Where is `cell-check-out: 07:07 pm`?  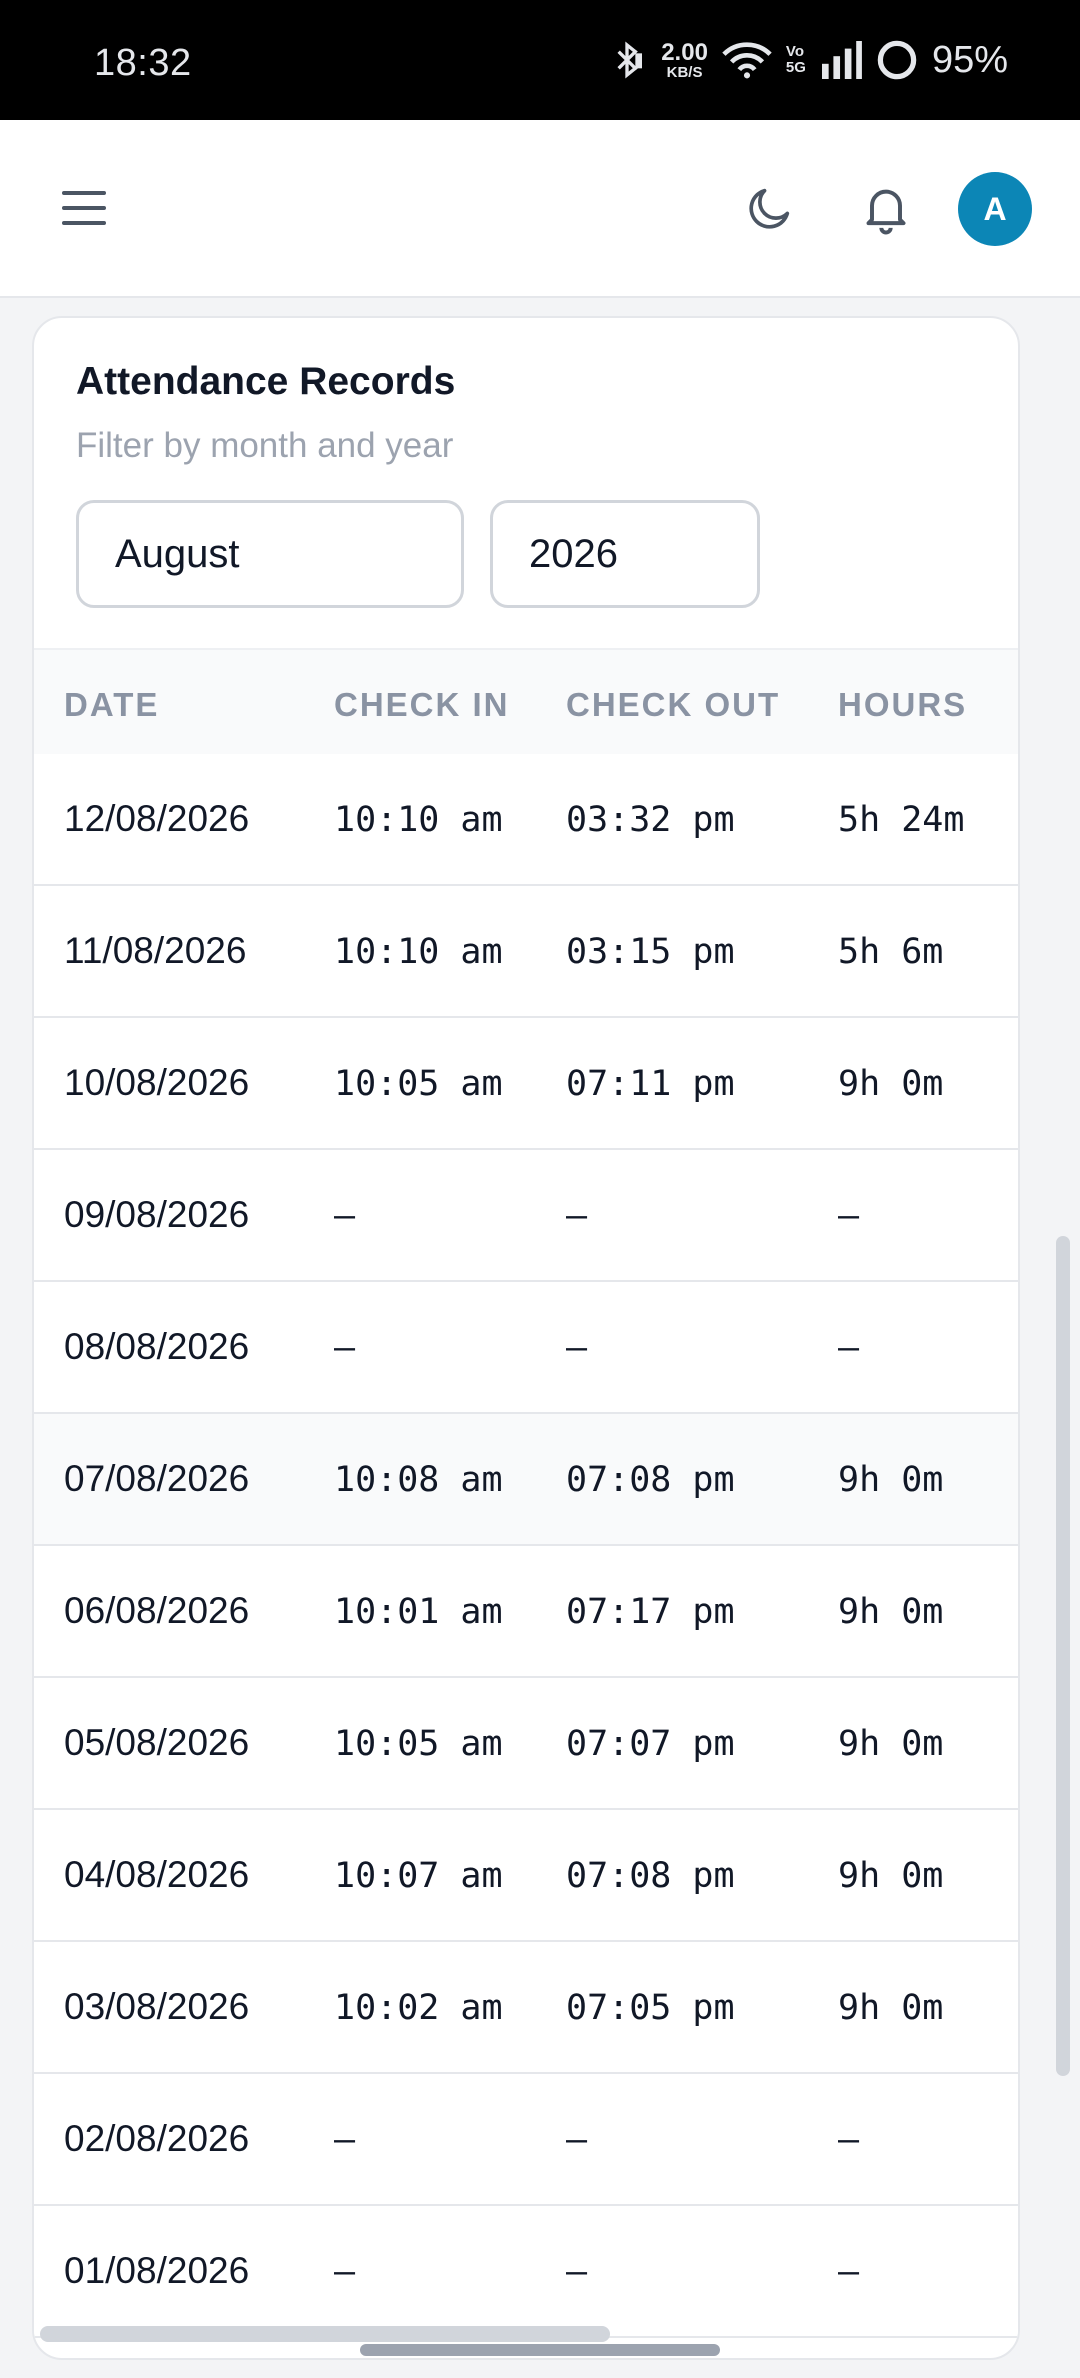 cell-check-out: 07:07 pm is located at coordinates (650, 1744).